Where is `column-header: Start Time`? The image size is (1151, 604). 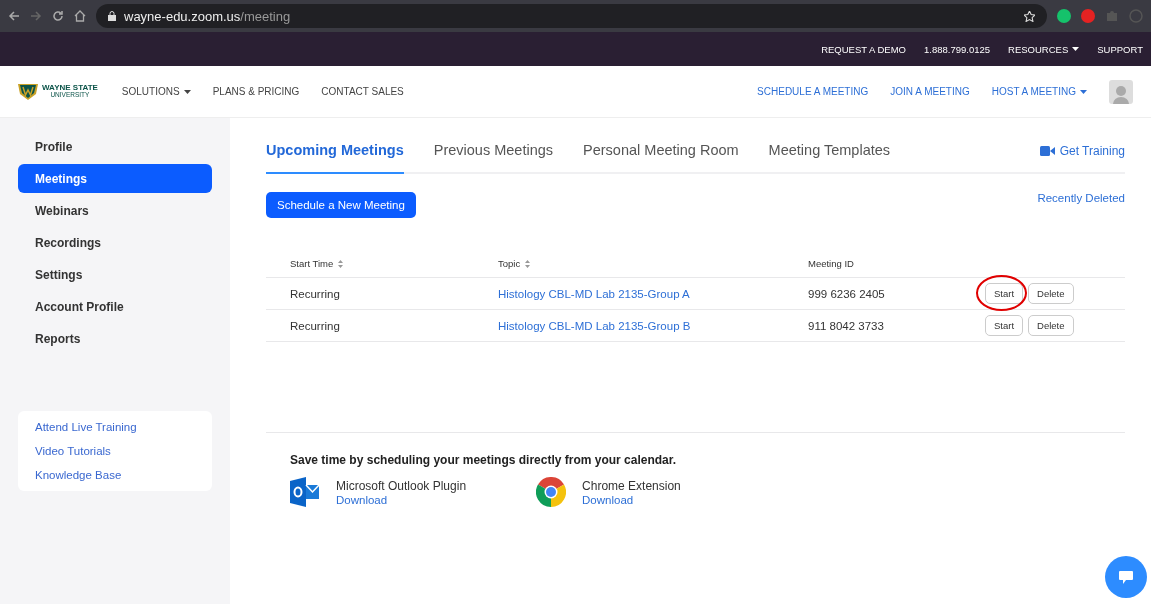 column-header: Start Time is located at coordinates (394, 263).